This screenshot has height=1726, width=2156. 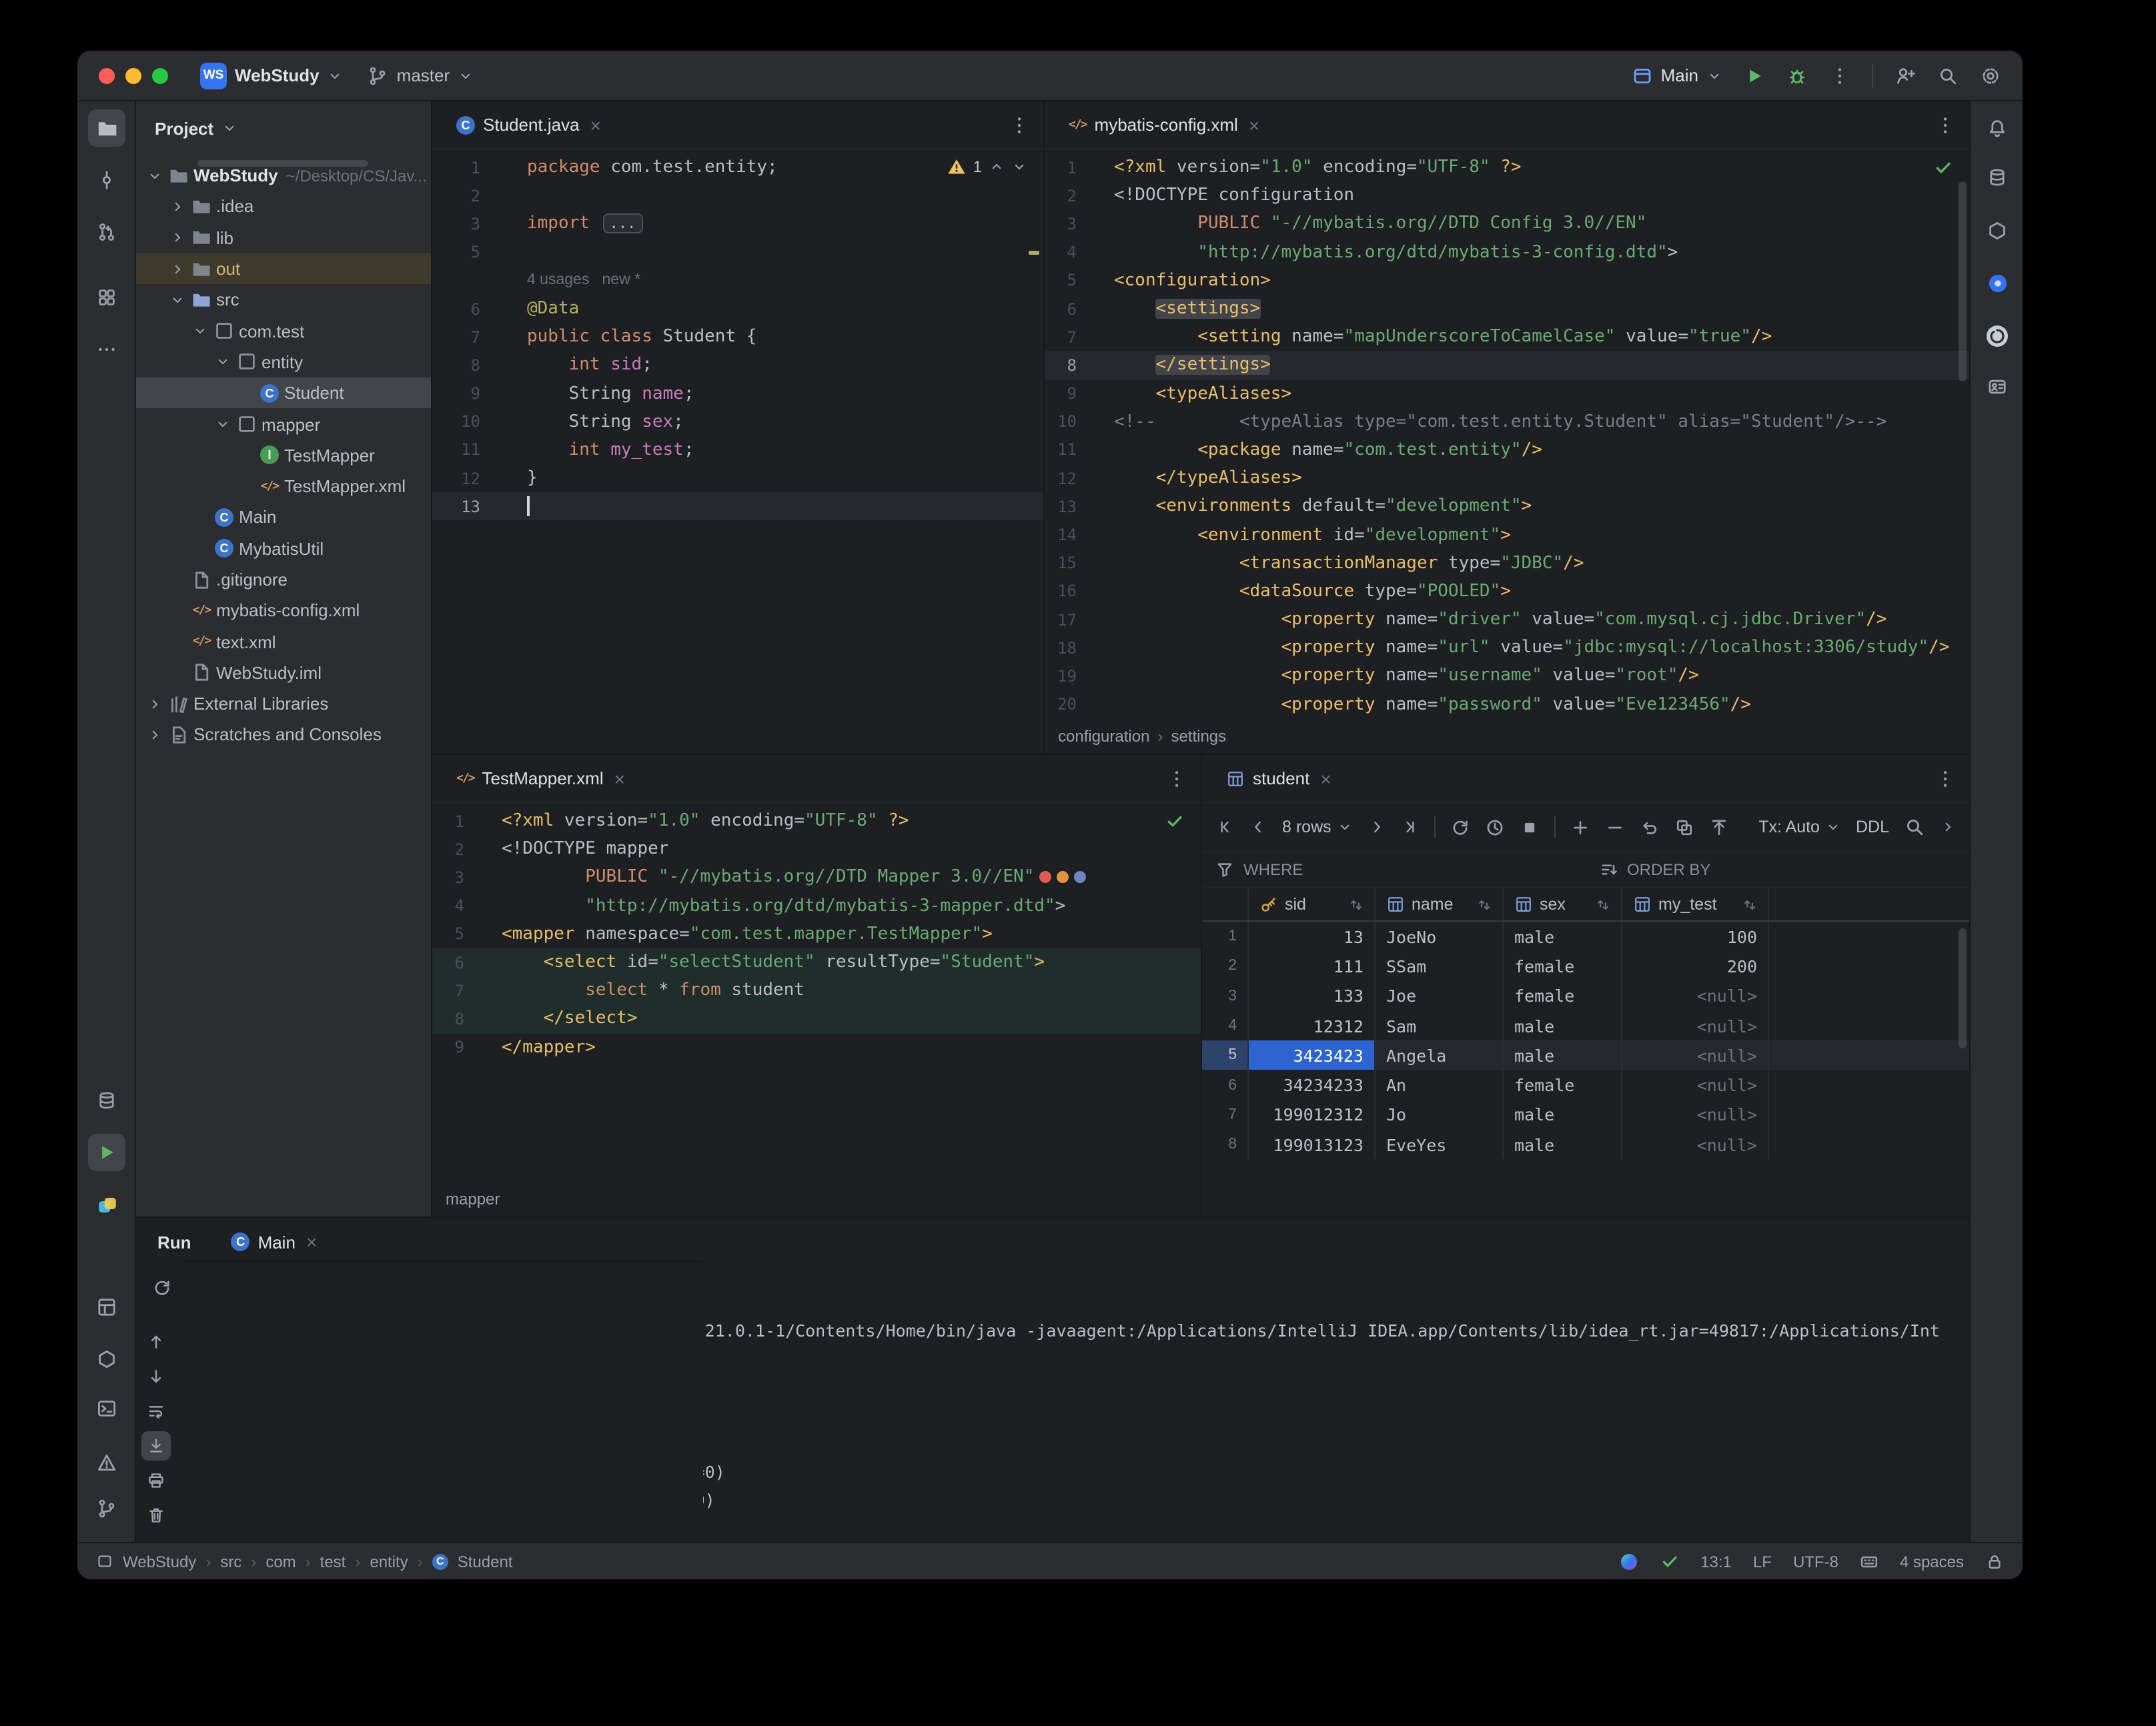 I want to click on row-number: 7, so click(x=1225, y=1115).